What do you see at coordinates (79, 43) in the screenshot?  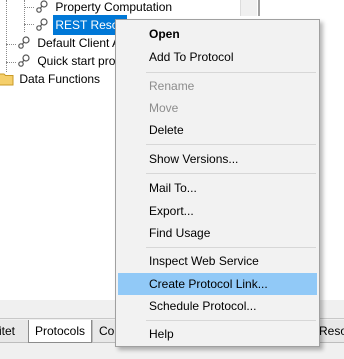 I see `tree-item-label: Default Client A` at bounding box center [79, 43].